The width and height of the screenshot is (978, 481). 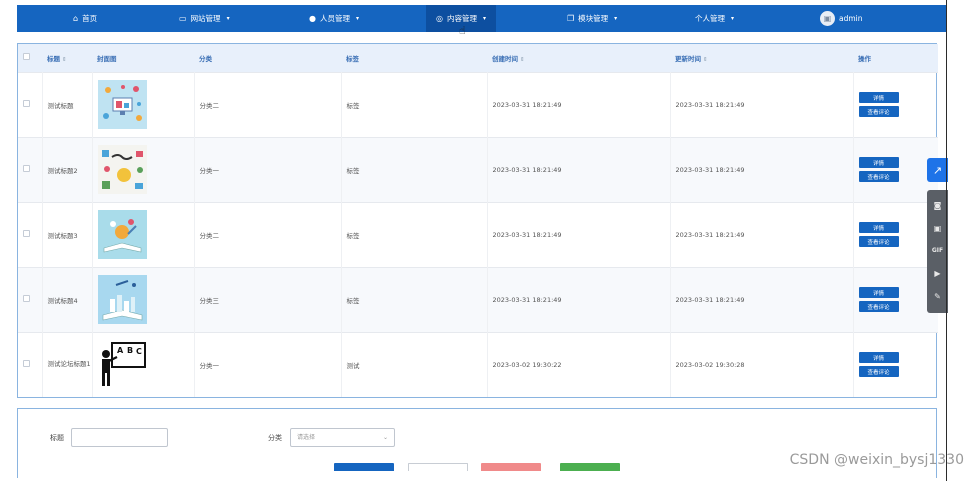 I want to click on chat-icon: ◎, so click(x=439, y=18).